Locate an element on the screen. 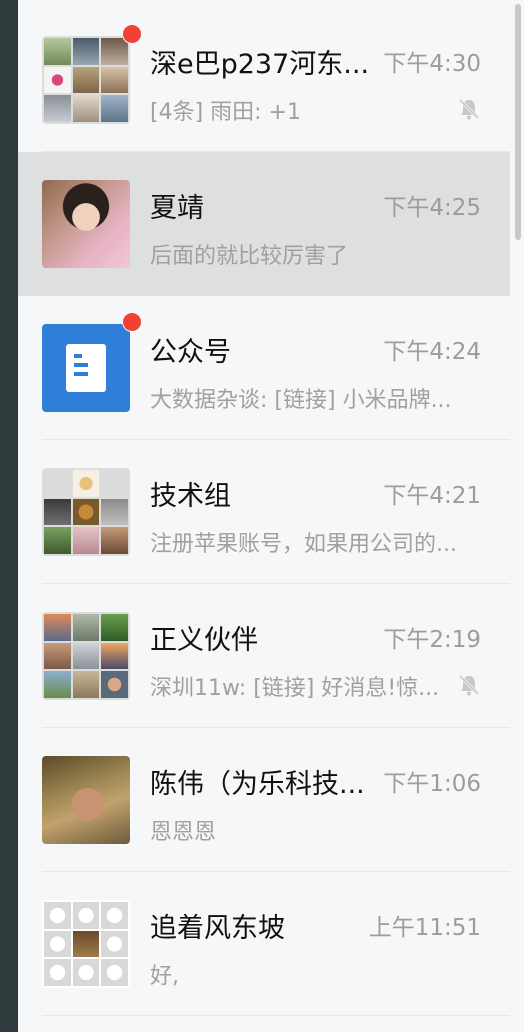  chat-time: 下午4:24 is located at coordinates (432, 352).